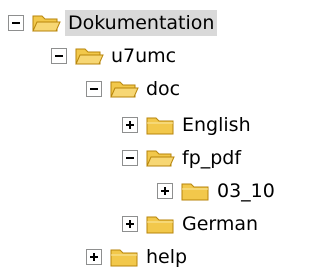 Image resolution: width=320 pixels, height=274 pixels. What do you see at coordinates (212, 158) in the screenshot?
I see `tree-node-label: fp_pdf` at bounding box center [212, 158].